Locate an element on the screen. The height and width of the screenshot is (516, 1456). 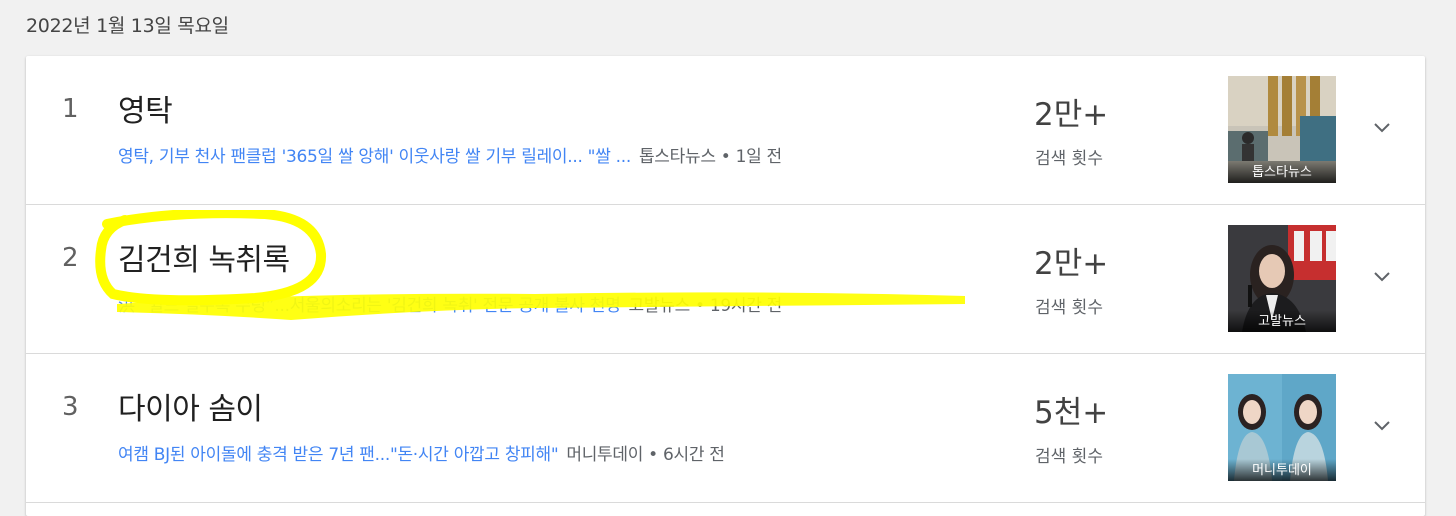
thumbnail-caption: 고발뉴스 is located at coordinates (1282, 321).